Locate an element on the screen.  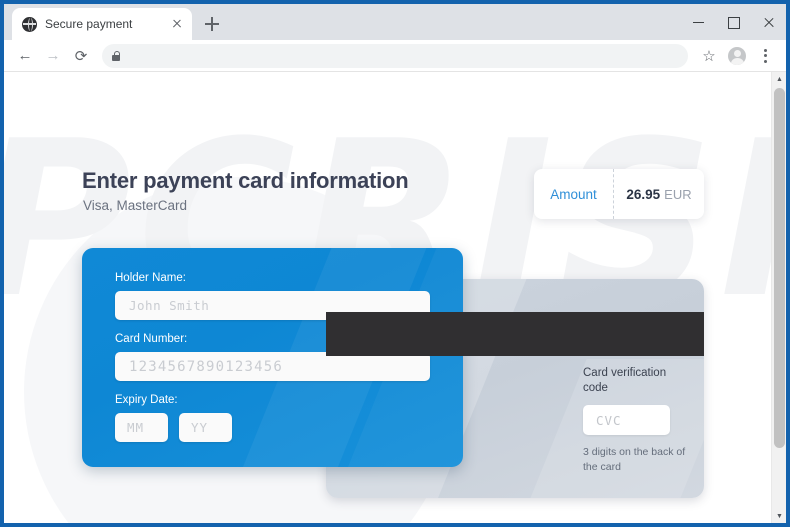
scroll-up-icon: ▲ is located at coordinates (779, 79).